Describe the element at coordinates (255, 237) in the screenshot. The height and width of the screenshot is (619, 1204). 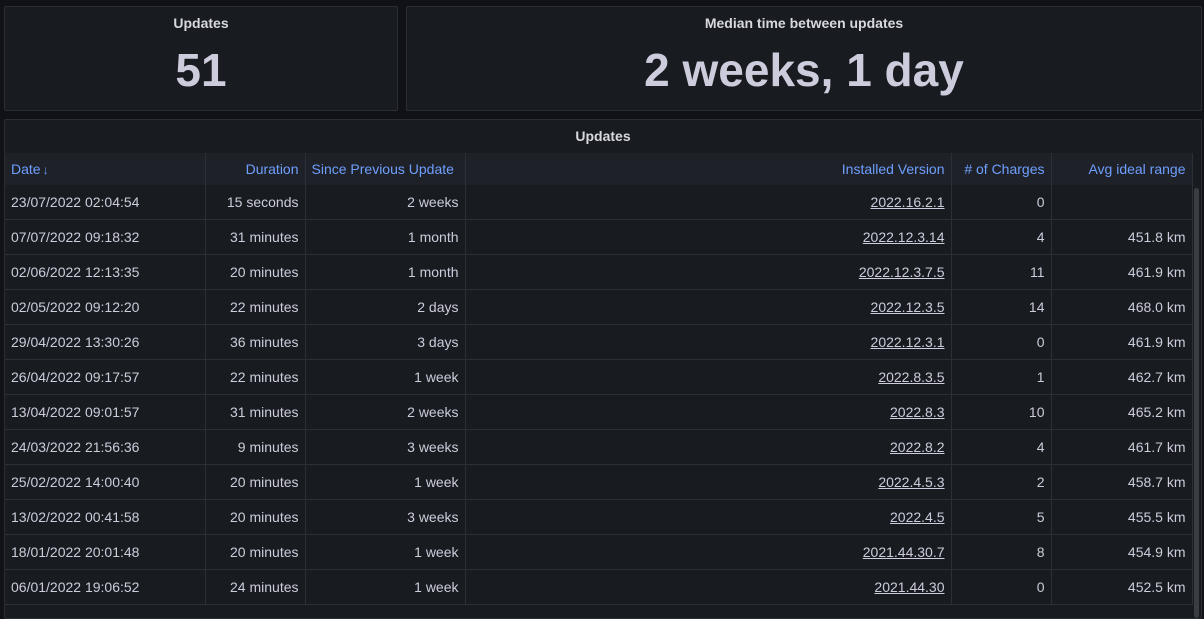
I see `duration-cell: 31 minutes` at that location.